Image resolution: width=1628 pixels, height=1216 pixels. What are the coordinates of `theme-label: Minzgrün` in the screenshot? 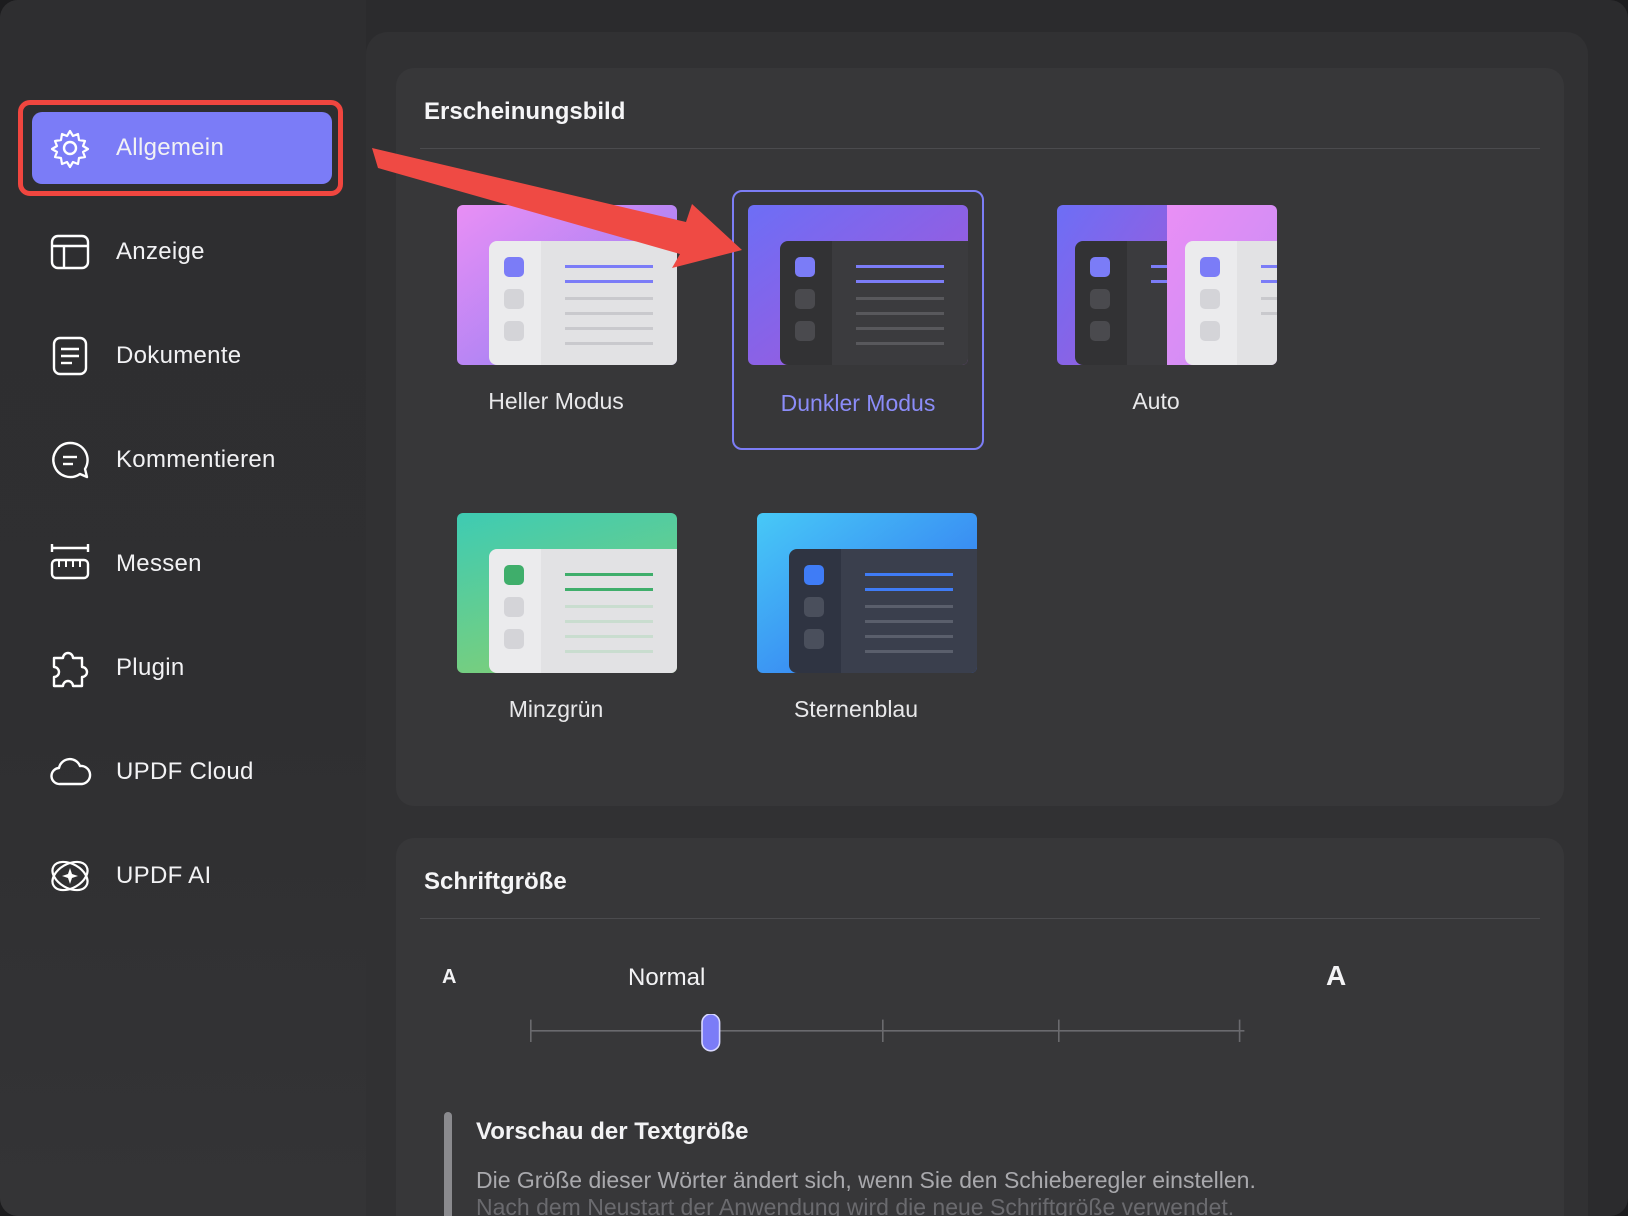 It's located at (556, 709).